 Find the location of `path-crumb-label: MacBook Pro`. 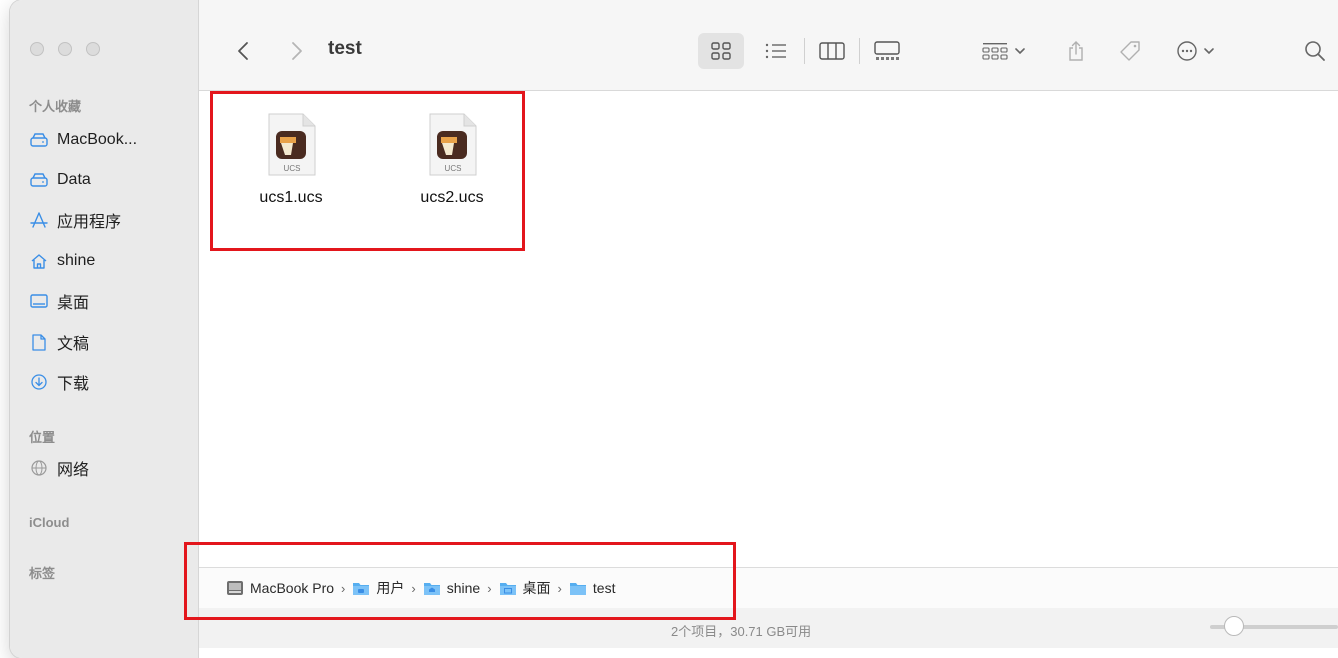

path-crumb-label: MacBook Pro is located at coordinates (292, 588).